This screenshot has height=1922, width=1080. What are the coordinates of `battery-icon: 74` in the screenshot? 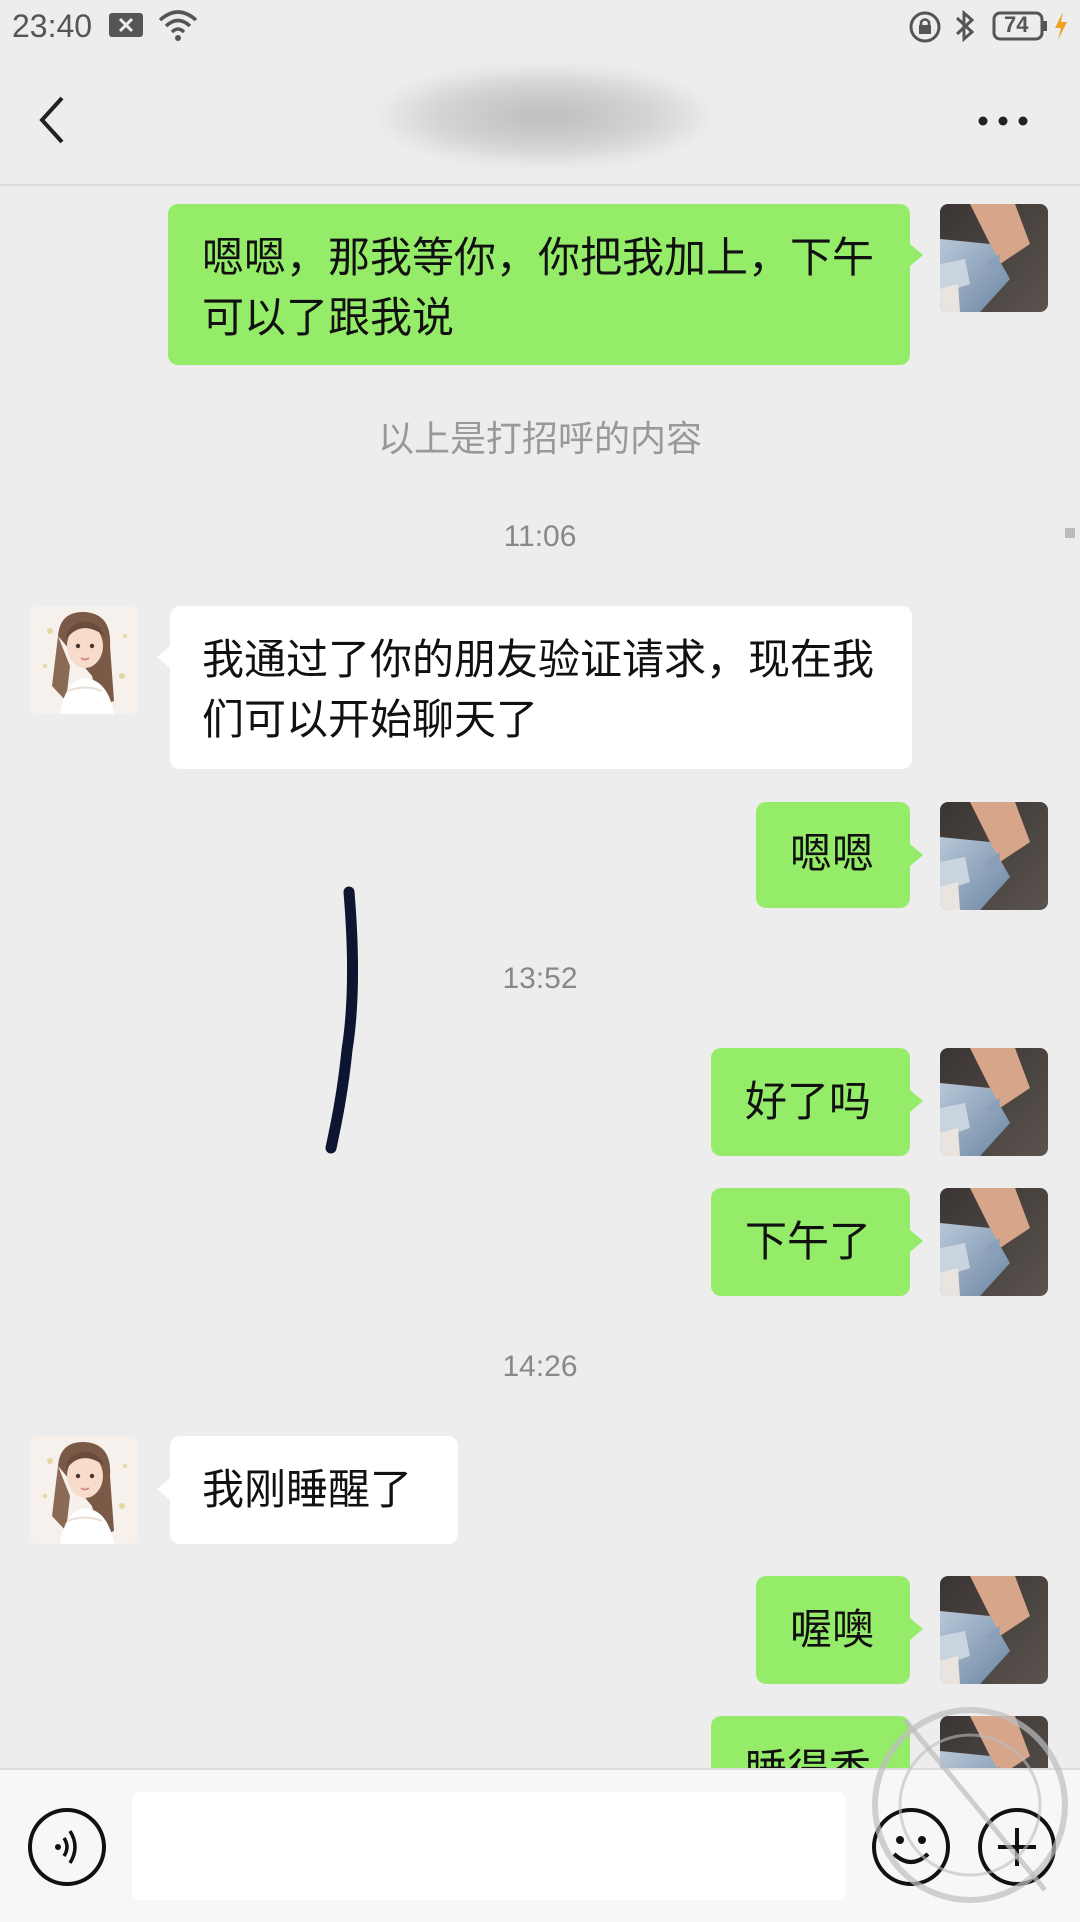 It's located at (1020, 28).